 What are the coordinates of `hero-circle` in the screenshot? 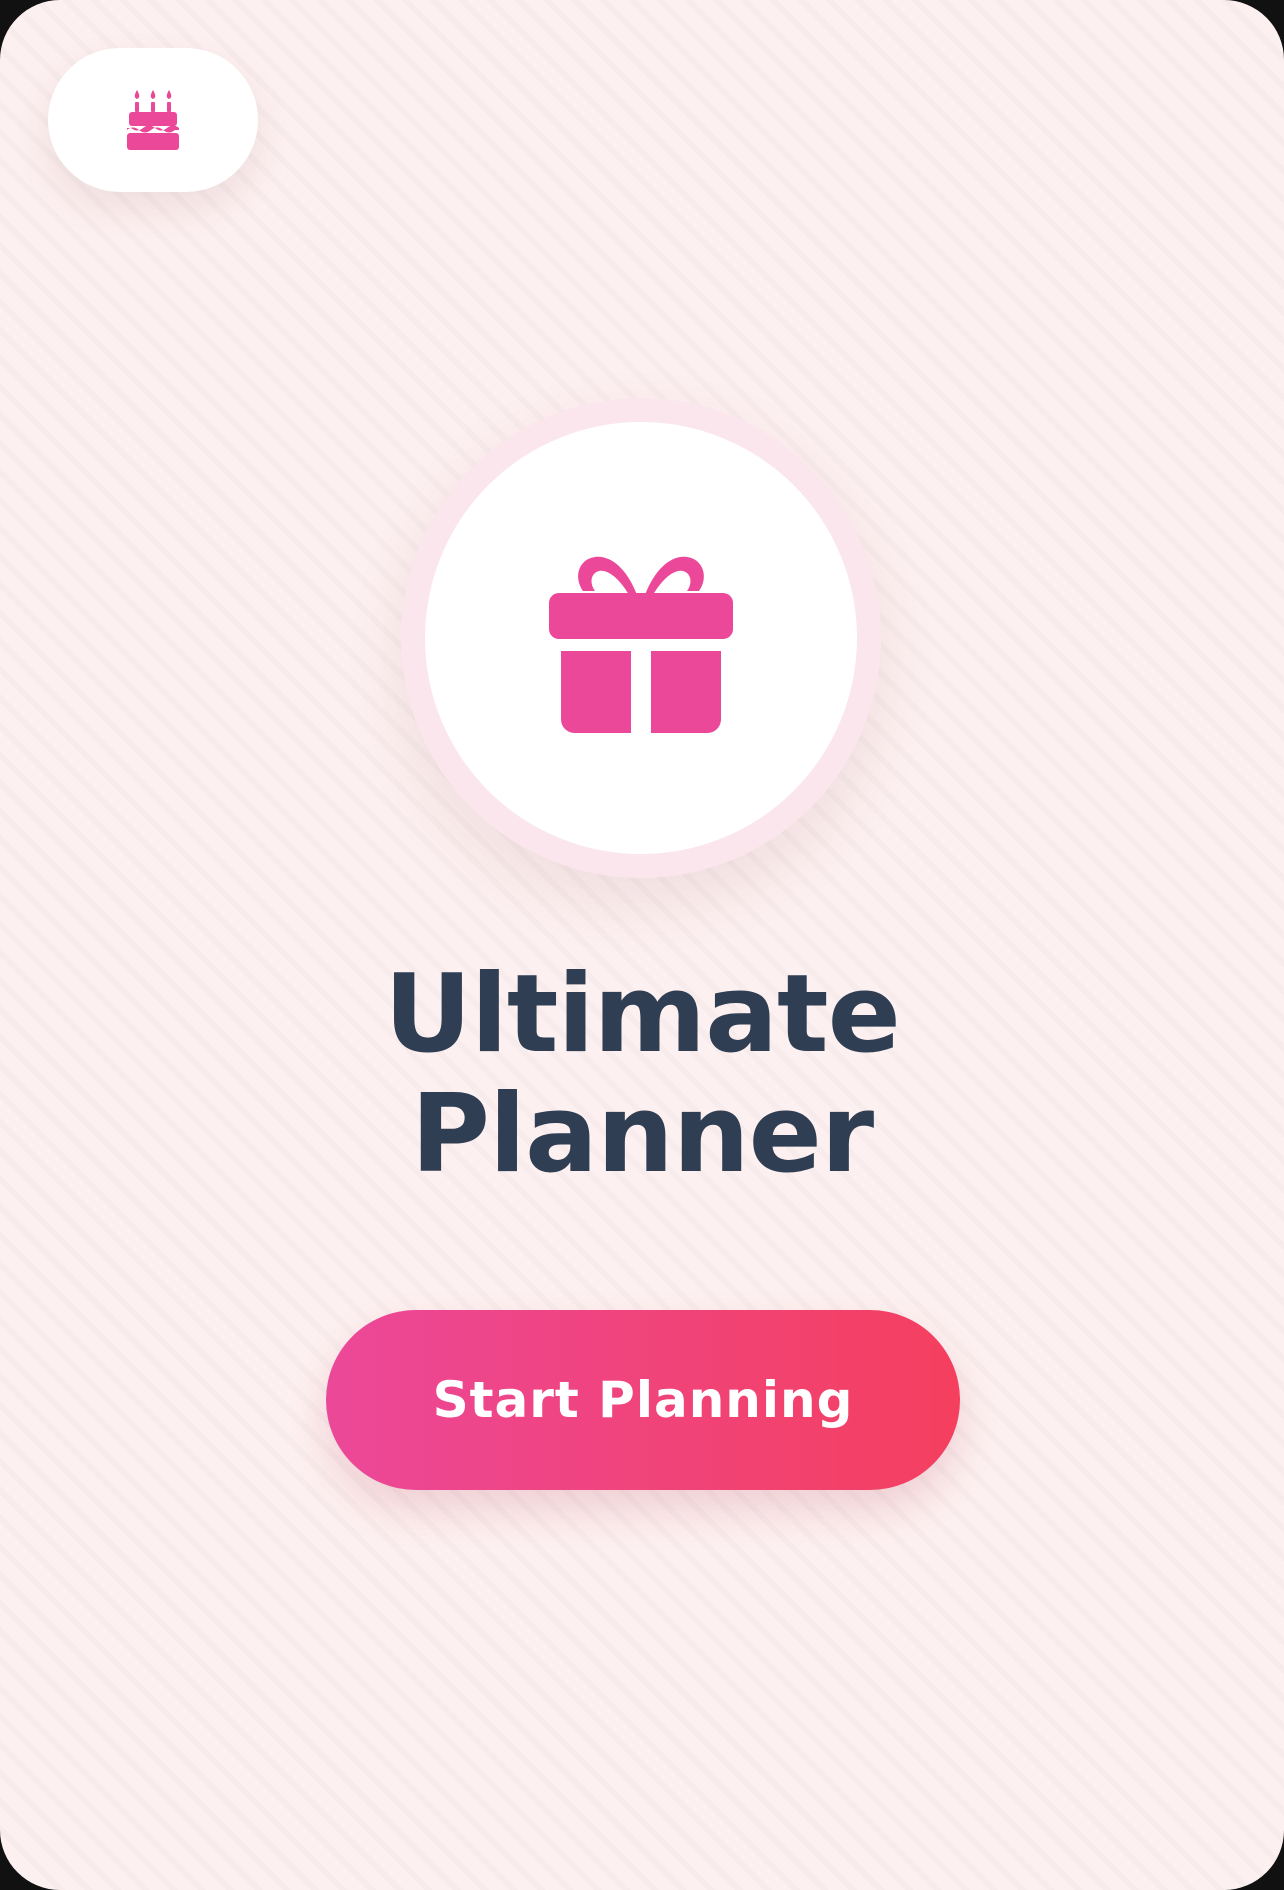 It's located at (641, 638).